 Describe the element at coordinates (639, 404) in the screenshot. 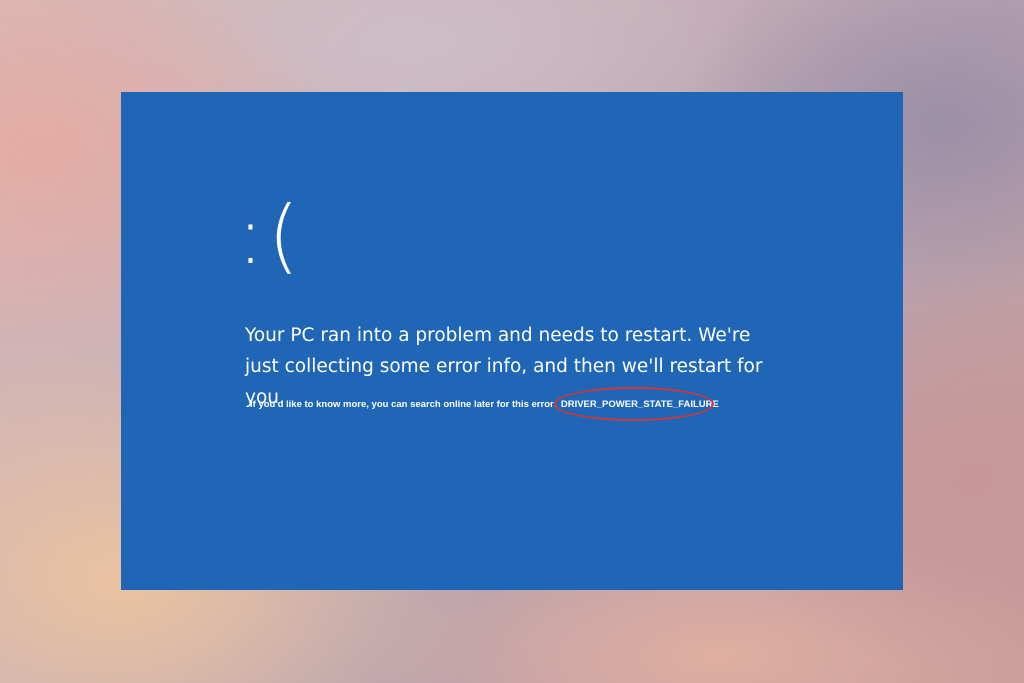

I see `stop-code: DRIVER_POWER_STATE_FAILURE` at that location.